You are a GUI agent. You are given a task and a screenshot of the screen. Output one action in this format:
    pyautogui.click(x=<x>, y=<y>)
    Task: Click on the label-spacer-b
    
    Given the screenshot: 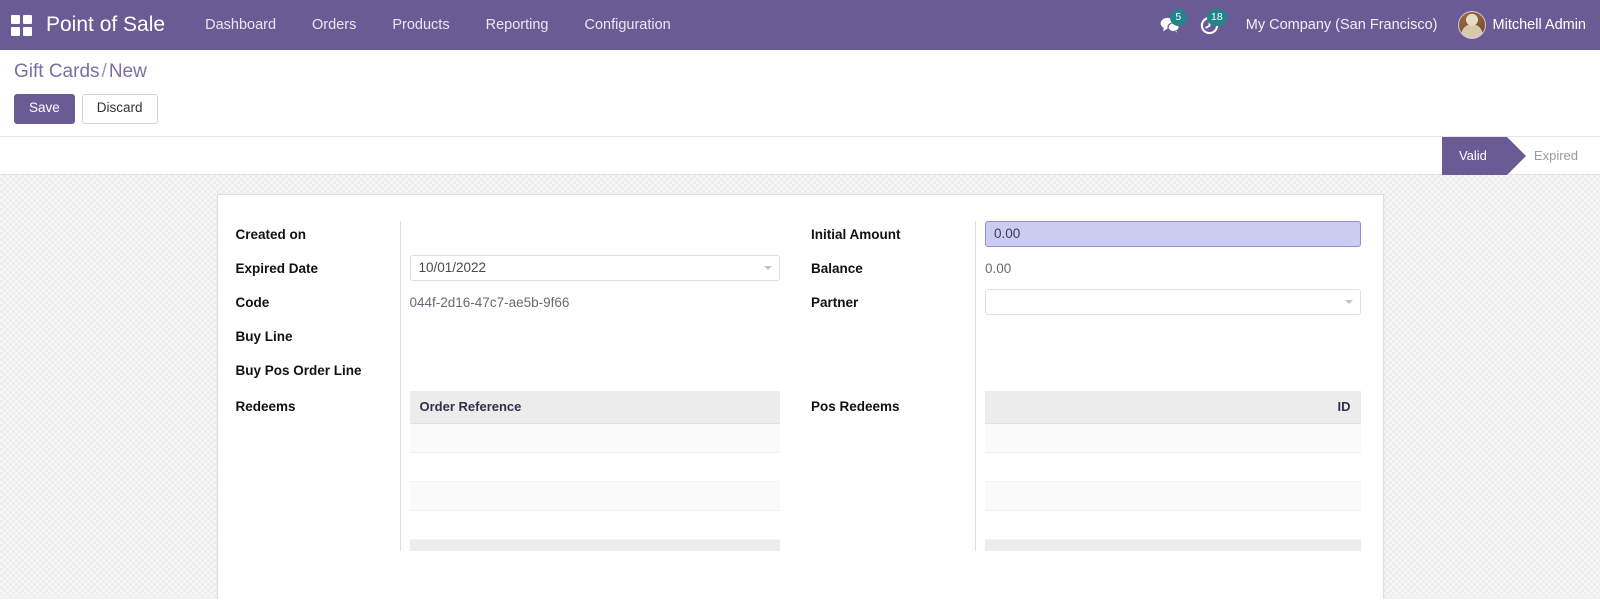 What is the action you would take?
    pyautogui.click(x=893, y=360)
    